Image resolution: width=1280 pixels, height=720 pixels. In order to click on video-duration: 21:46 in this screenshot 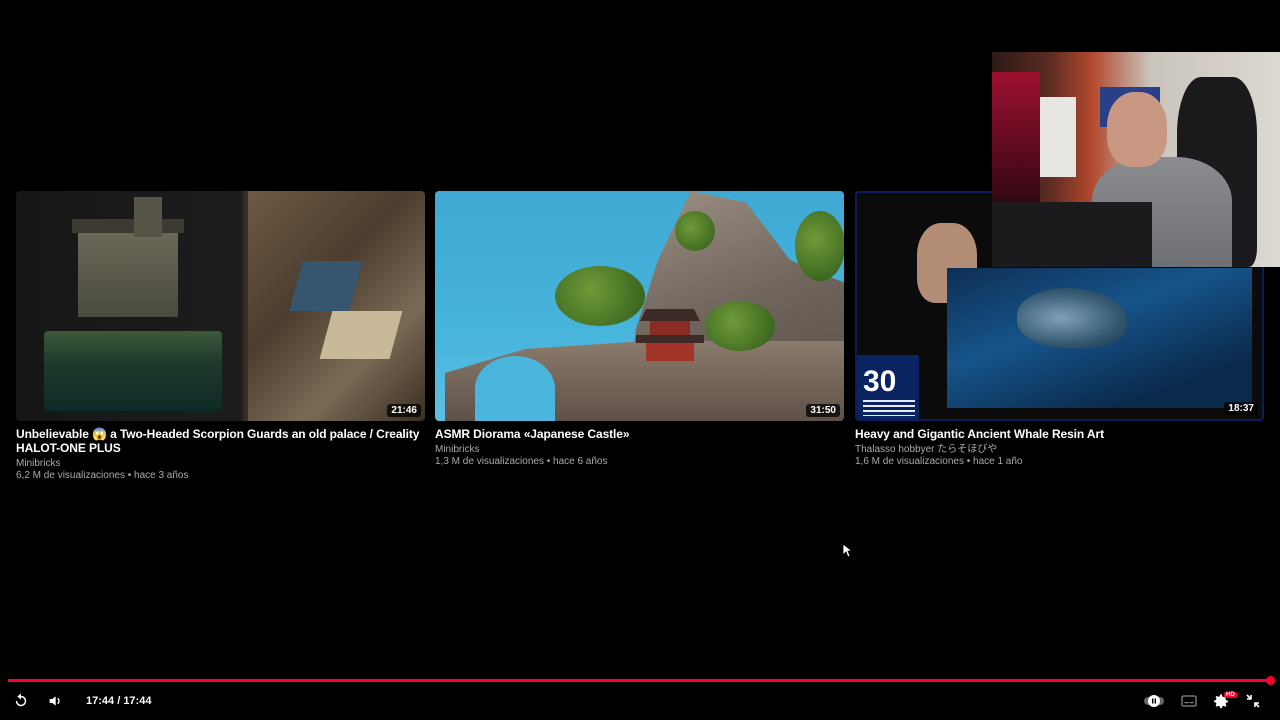, I will do `click(404, 410)`.